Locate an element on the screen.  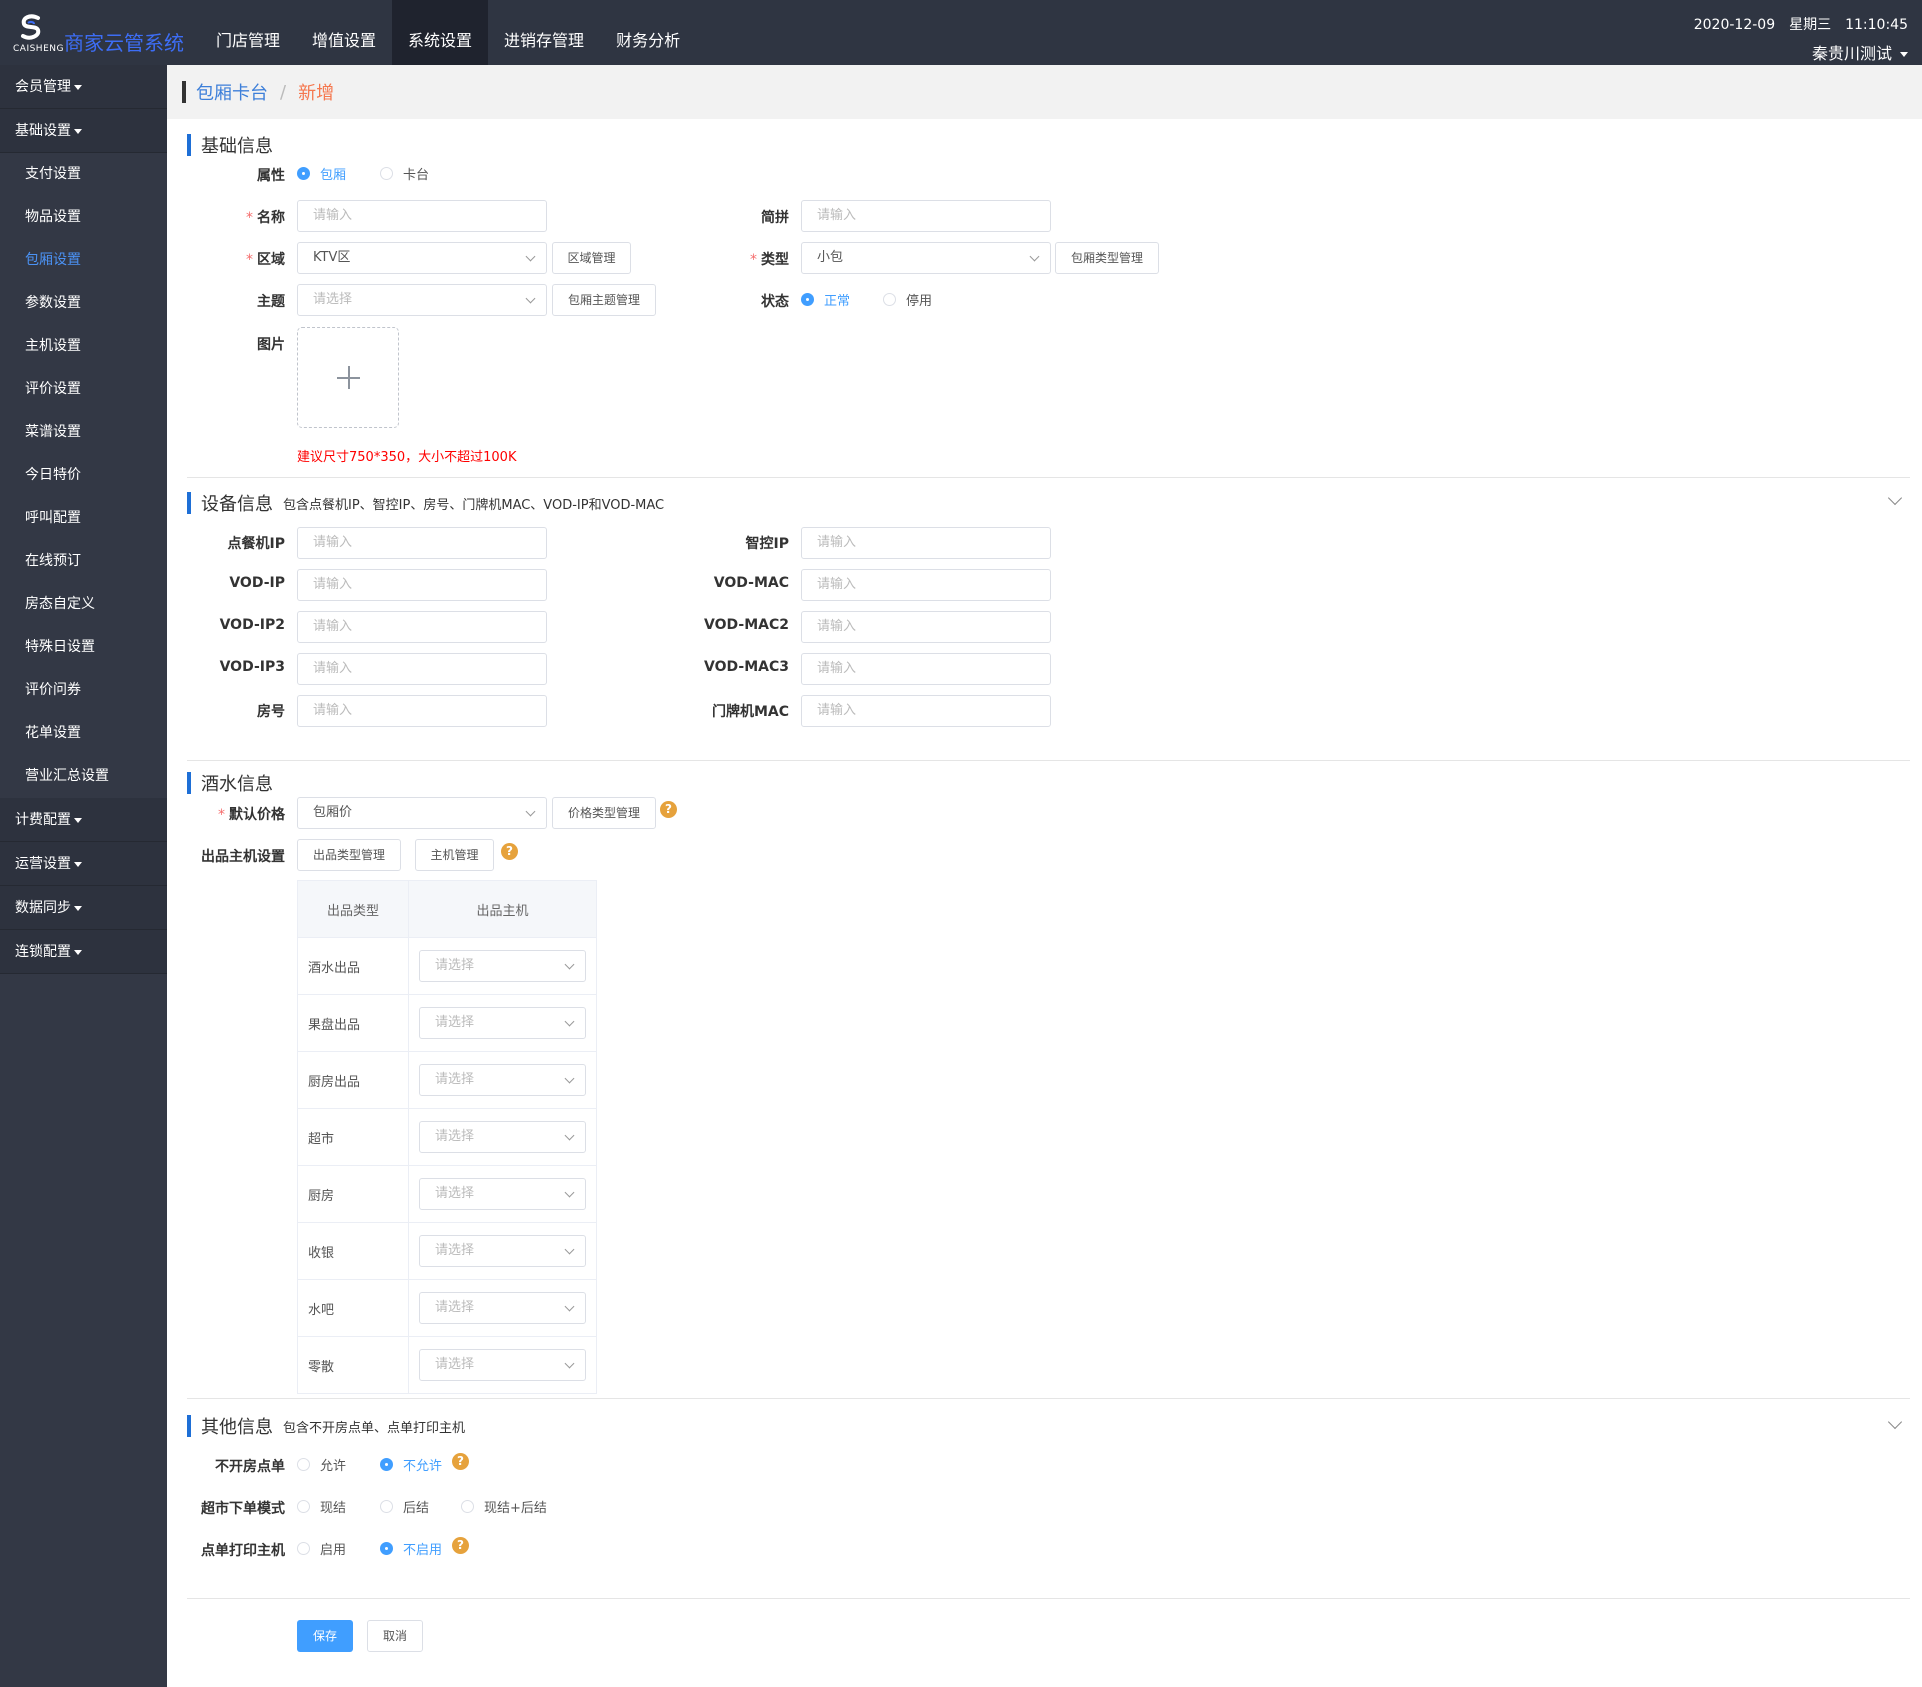
pinyin-input: 请输入 is located at coordinates (926, 216).